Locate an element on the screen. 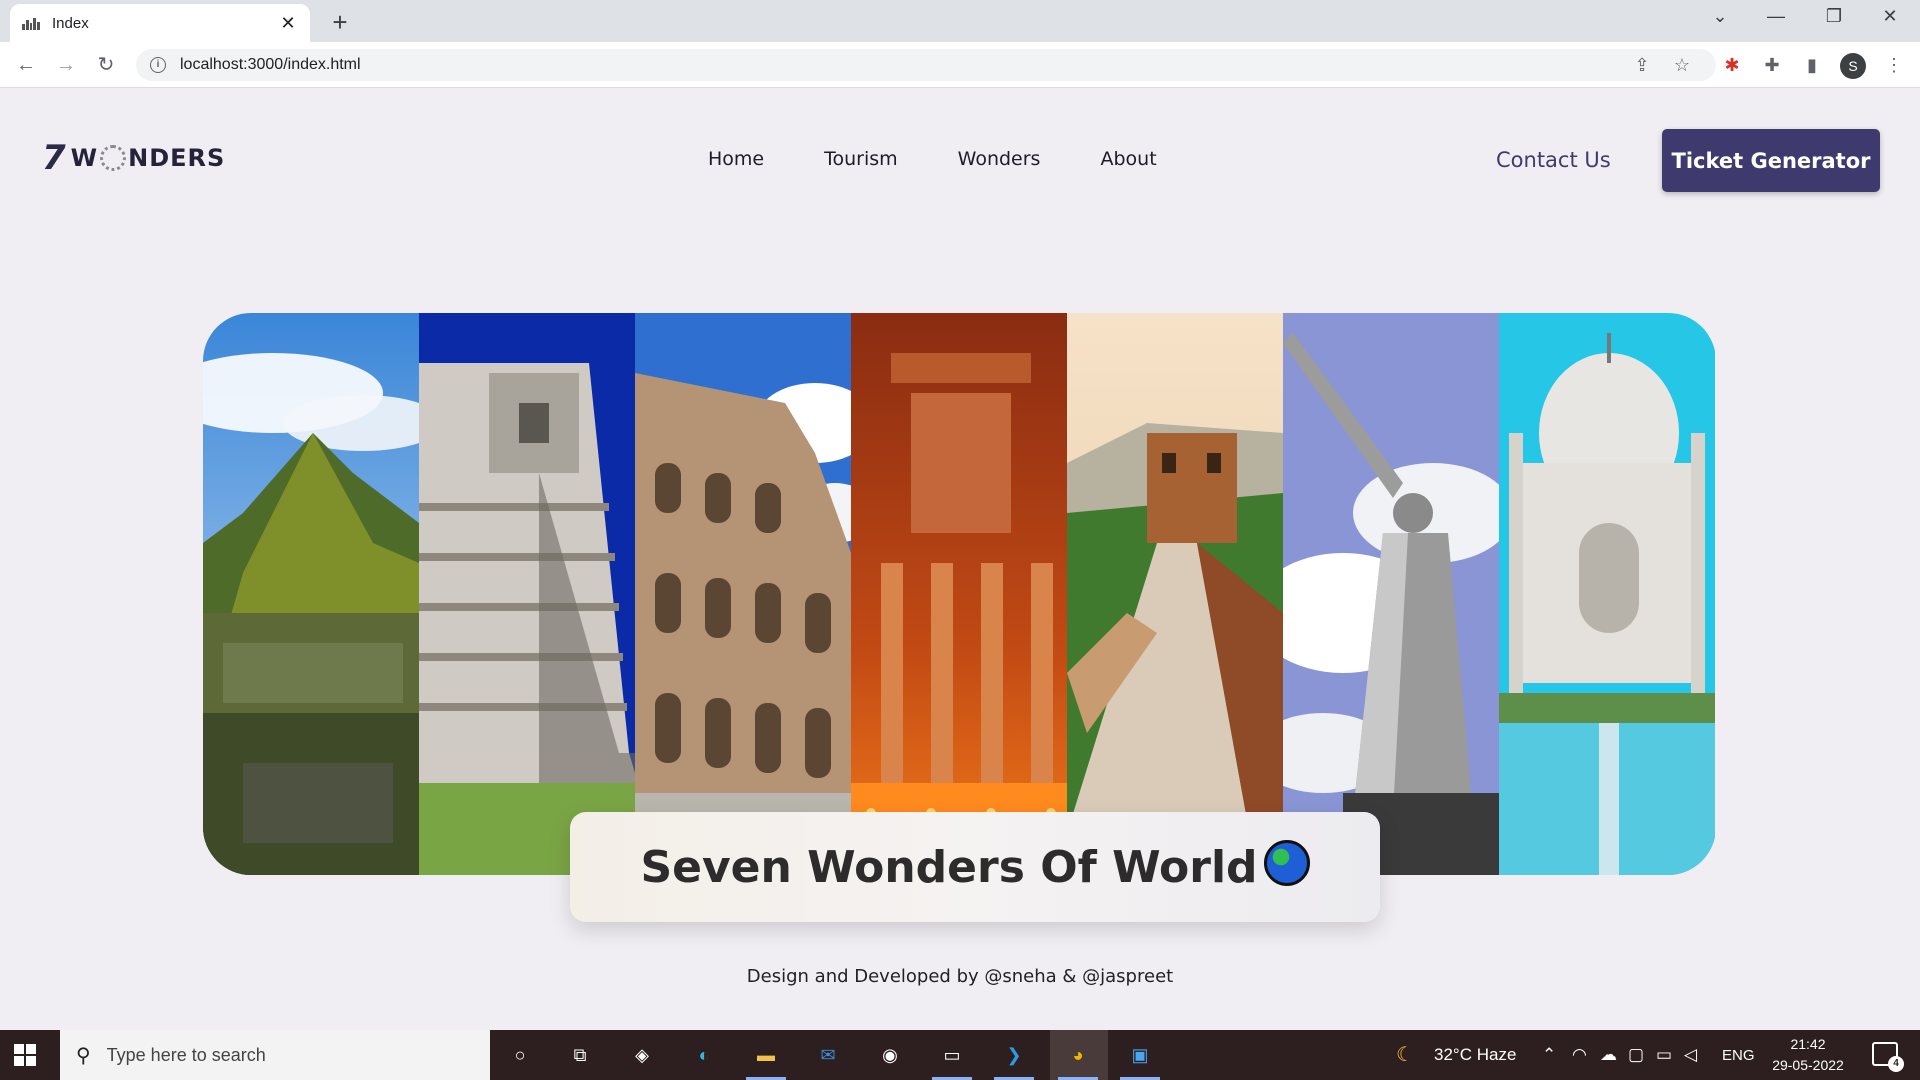 Image resolution: width=1920 pixels, height=1080 pixels. great-wall-image is located at coordinates (1175, 594).